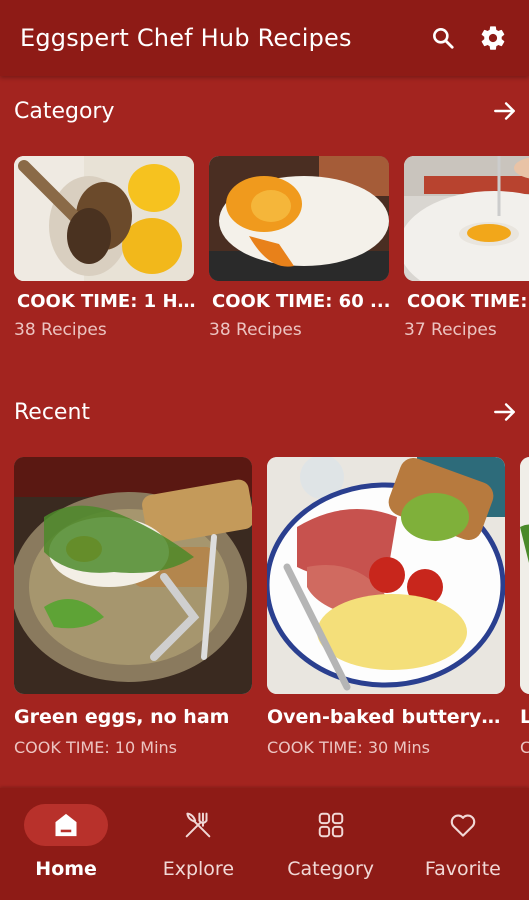 This screenshot has width=529, height=900. What do you see at coordinates (299, 218) in the screenshot?
I see `category-image-fried-egg` at bounding box center [299, 218].